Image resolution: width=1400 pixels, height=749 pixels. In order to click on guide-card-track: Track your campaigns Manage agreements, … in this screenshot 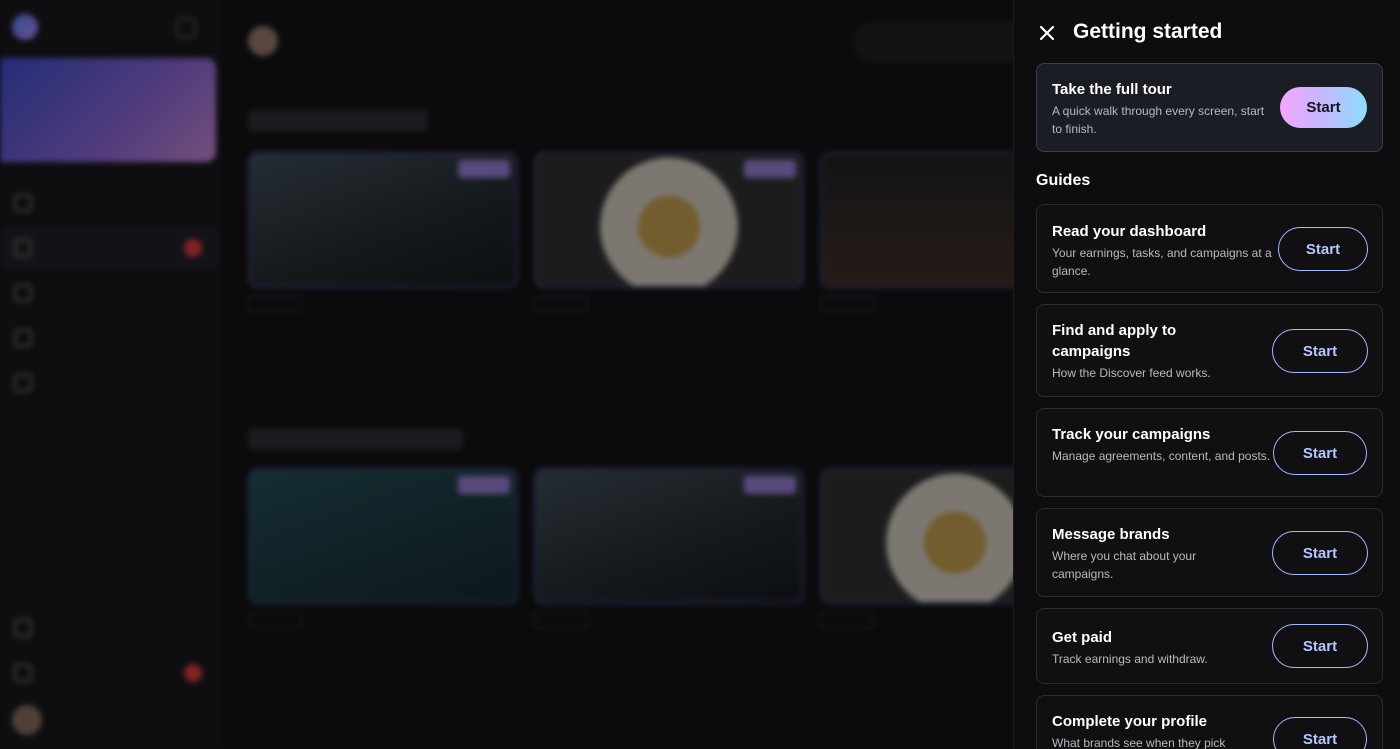, I will do `click(1209, 452)`.